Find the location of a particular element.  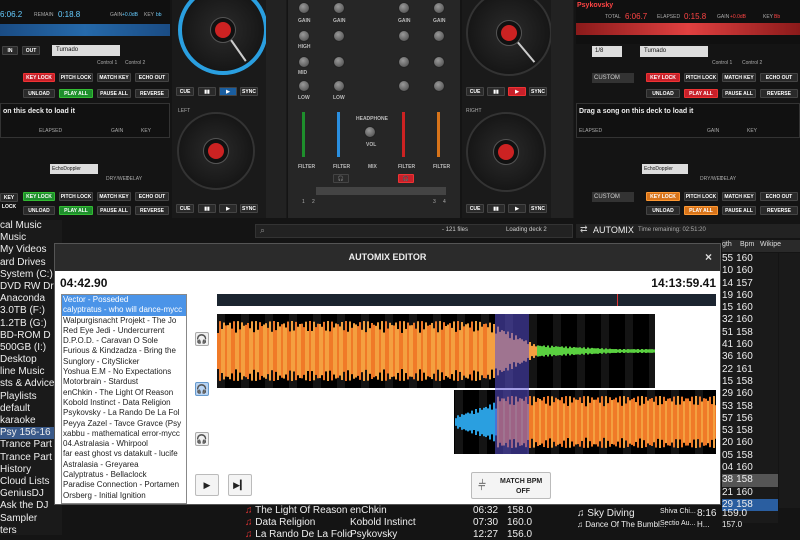

deck-d-pitch-lock: PITCH LOCK is located at coordinates (701, 196).